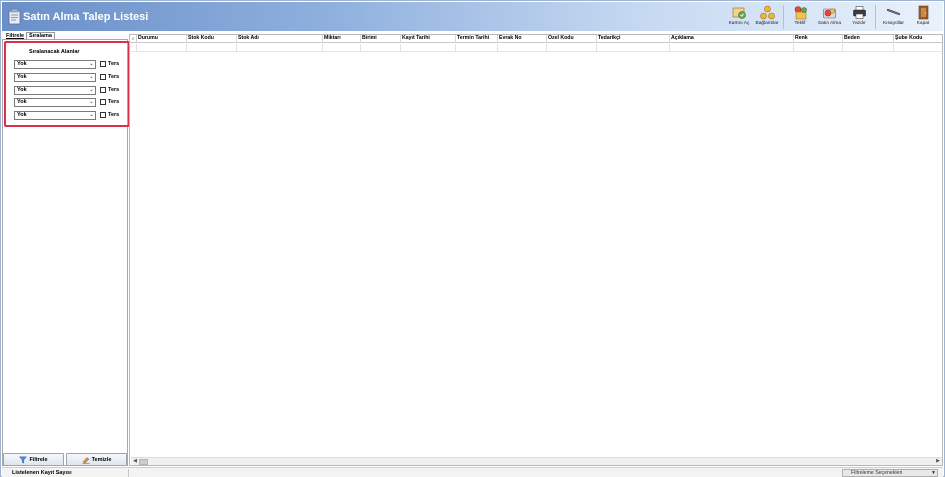  I want to click on column-chooser-icon: ≡, so click(133, 39).